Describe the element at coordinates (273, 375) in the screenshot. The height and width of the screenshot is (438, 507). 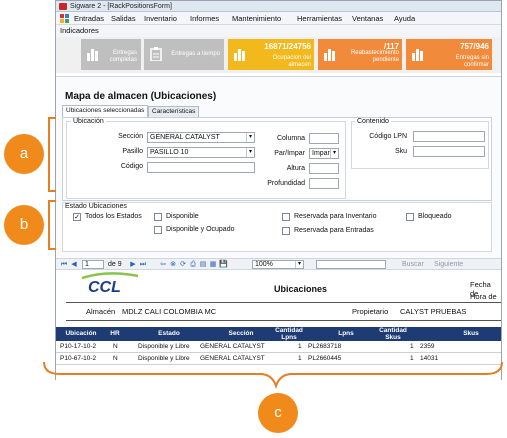
I see `bracket-c` at that location.